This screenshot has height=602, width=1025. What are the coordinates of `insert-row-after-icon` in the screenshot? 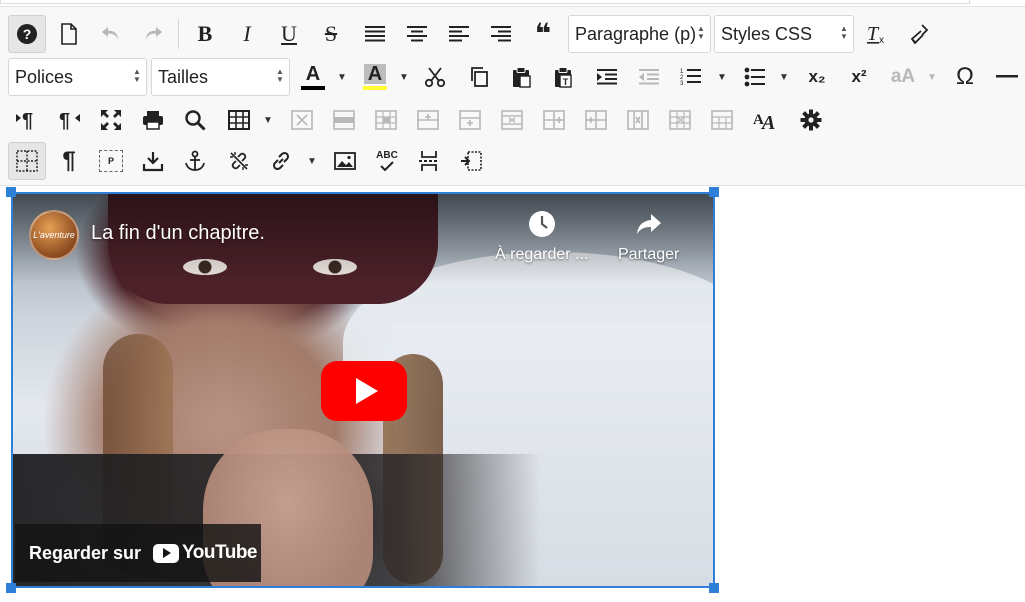 It's located at (470, 120).